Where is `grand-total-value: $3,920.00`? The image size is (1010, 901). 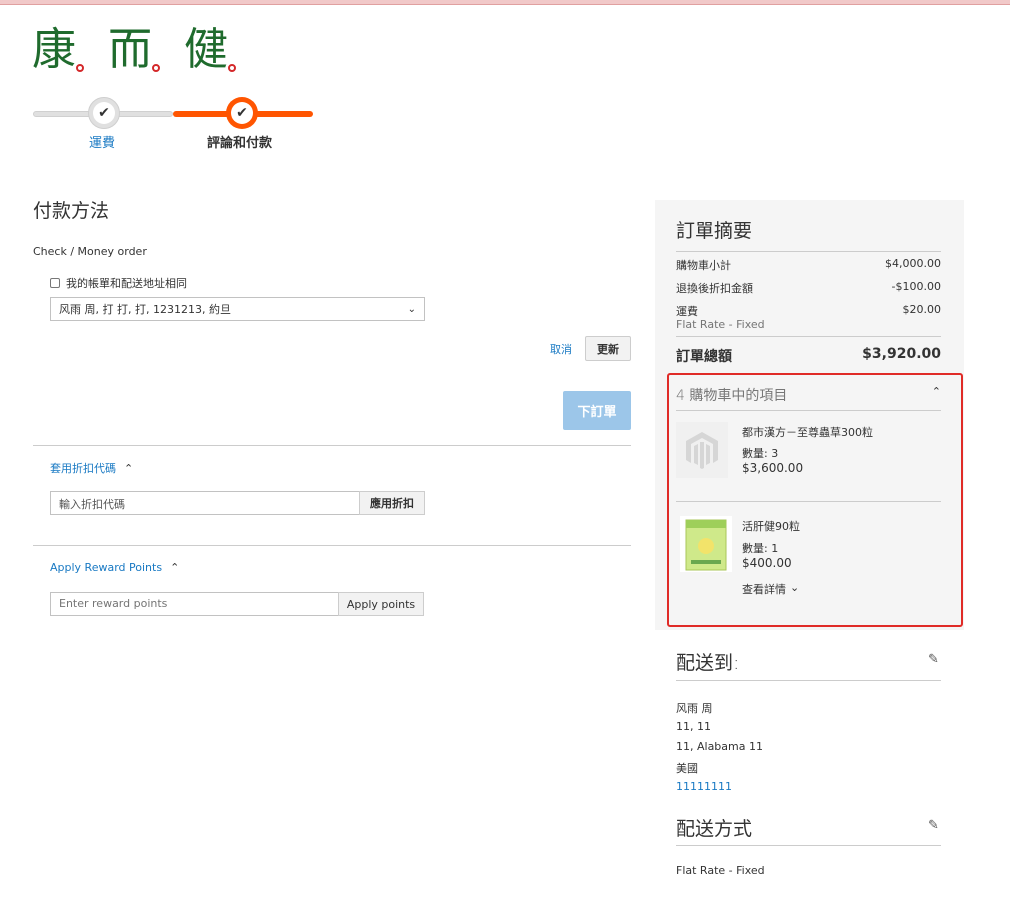 grand-total-value: $3,920.00 is located at coordinates (901, 354).